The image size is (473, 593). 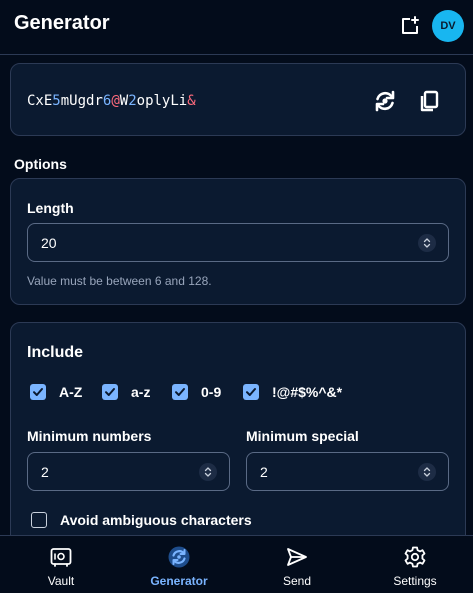 I want to click on nav-vault-label: Vault, so click(x=61, y=581).